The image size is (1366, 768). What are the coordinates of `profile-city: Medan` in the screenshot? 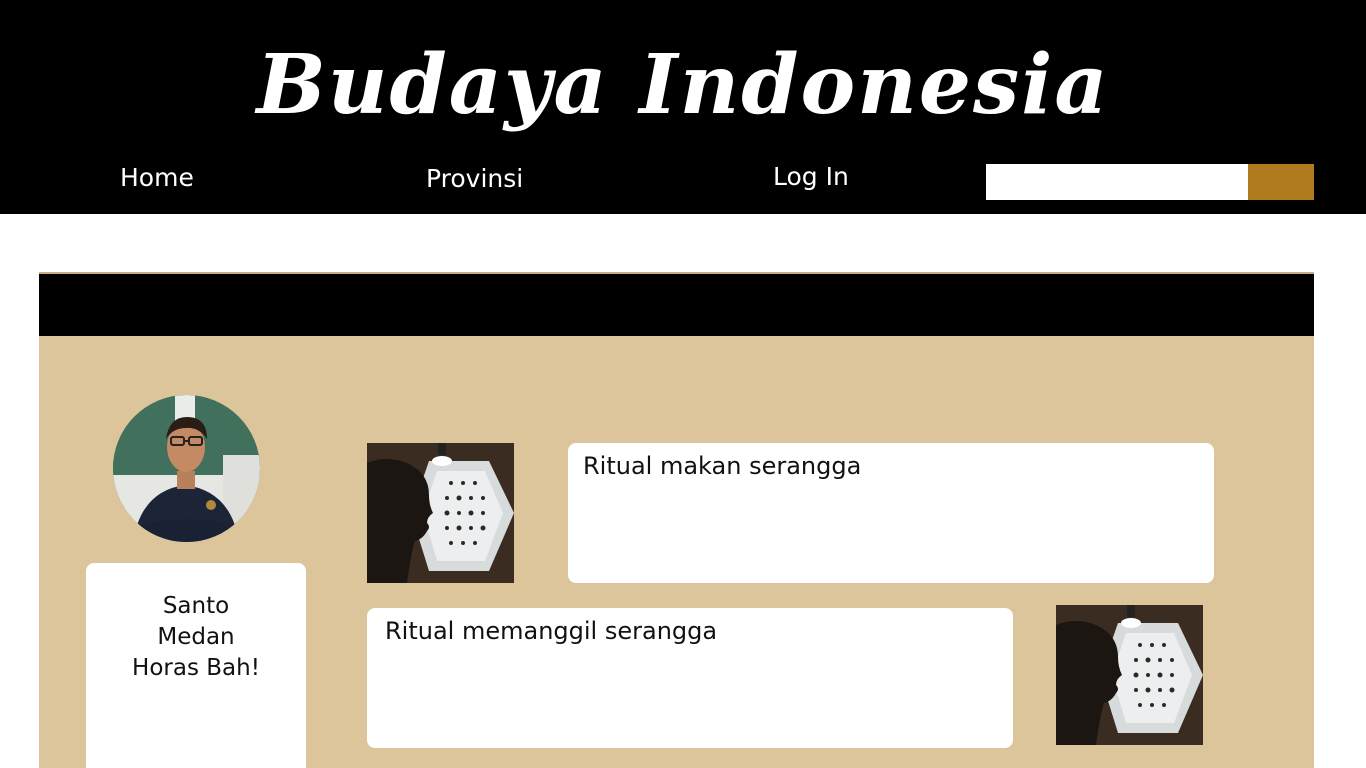 It's located at (196, 637).